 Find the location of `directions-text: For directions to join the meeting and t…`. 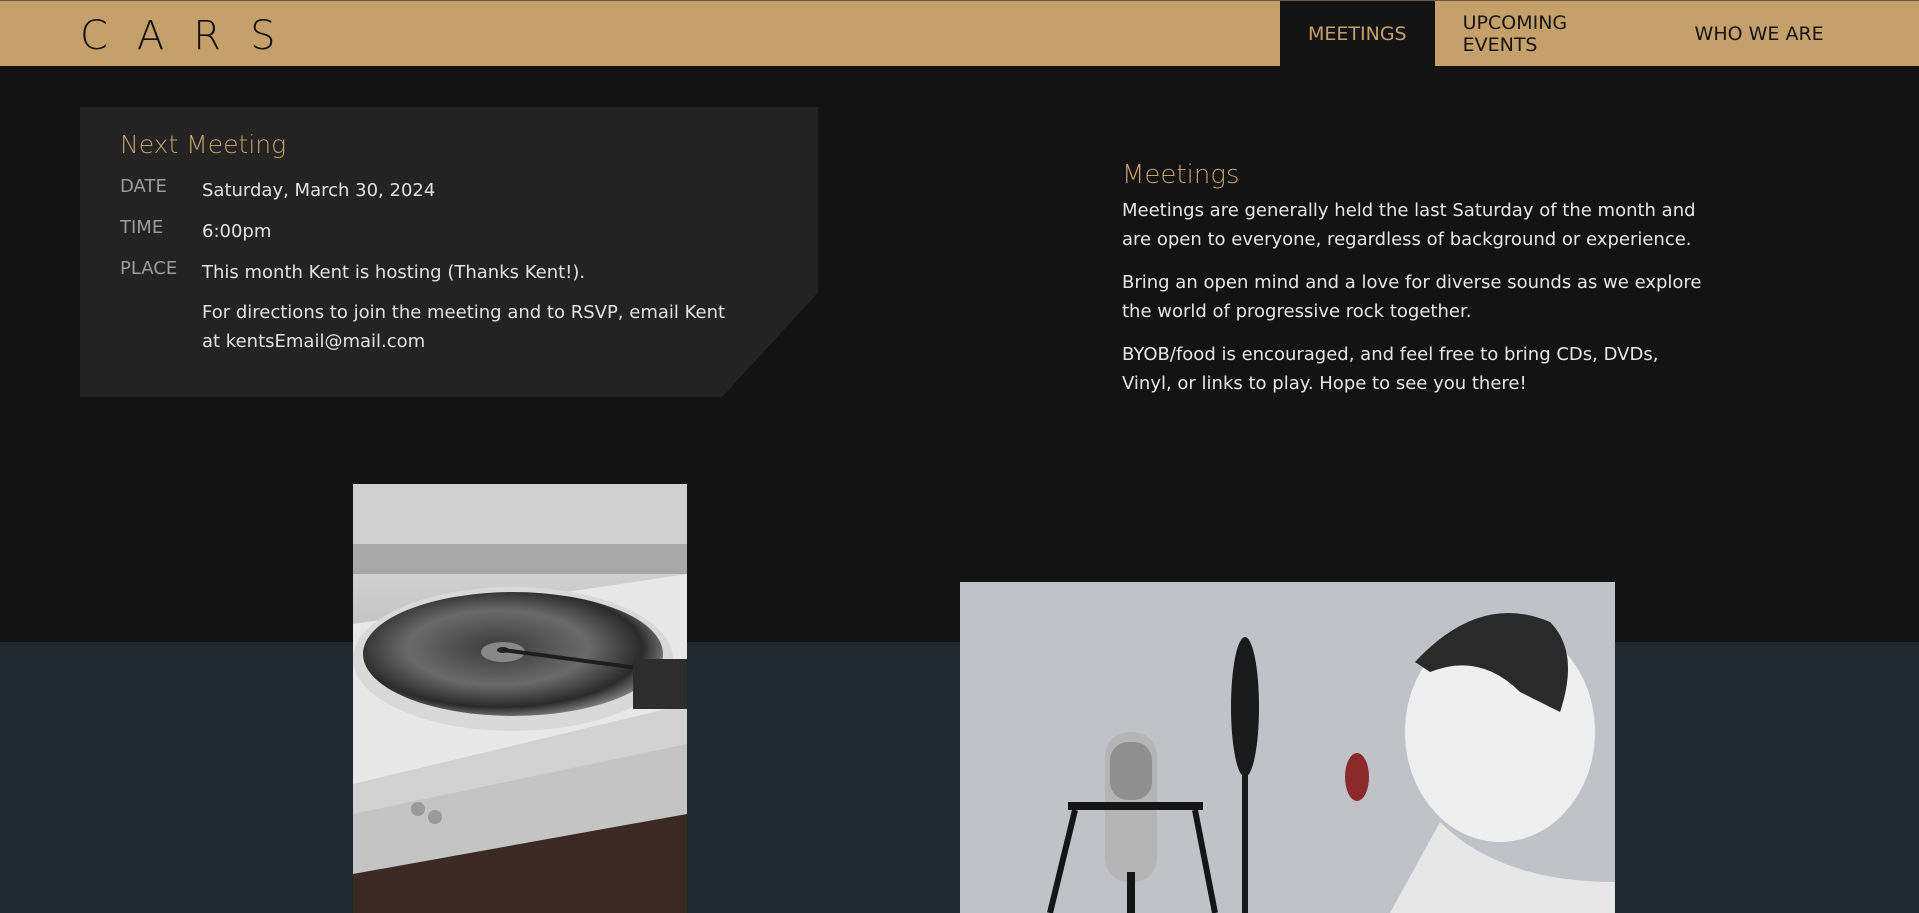

directions-text: For directions to join the meeting and t… is located at coordinates (464, 327).